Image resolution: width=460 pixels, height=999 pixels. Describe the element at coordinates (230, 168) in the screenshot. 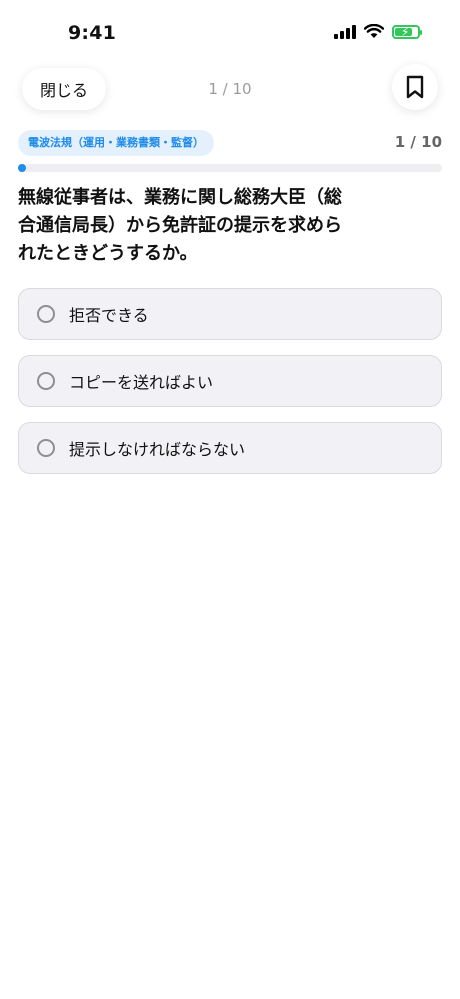

I see `progress-bar` at that location.